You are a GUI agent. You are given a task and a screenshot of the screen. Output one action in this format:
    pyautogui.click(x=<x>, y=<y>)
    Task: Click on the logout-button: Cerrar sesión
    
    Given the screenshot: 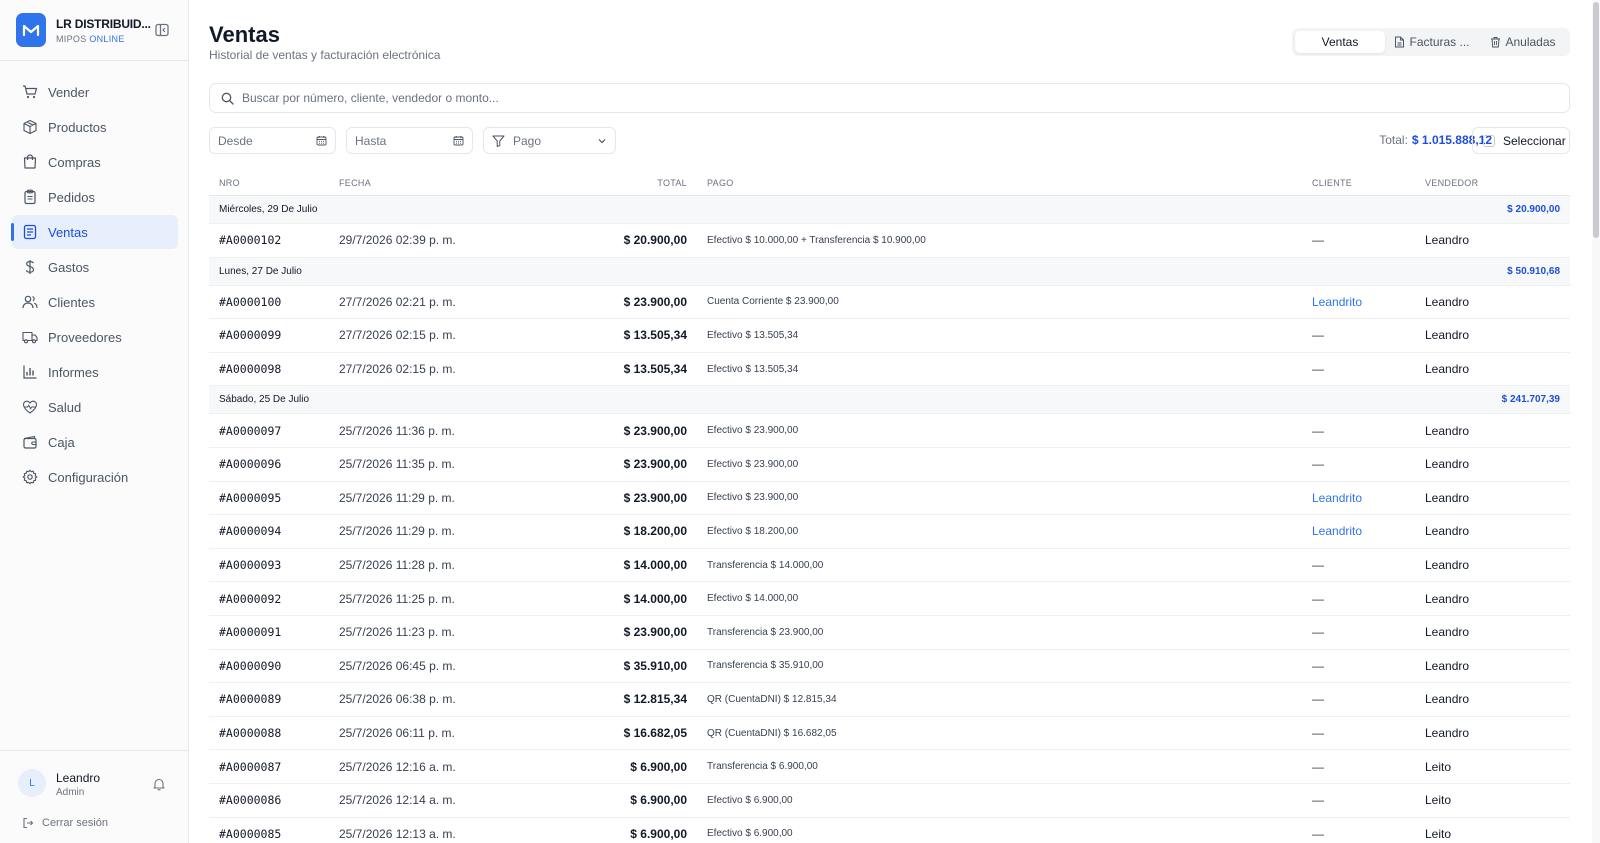 What is the action you would take?
    pyautogui.click(x=65, y=823)
    